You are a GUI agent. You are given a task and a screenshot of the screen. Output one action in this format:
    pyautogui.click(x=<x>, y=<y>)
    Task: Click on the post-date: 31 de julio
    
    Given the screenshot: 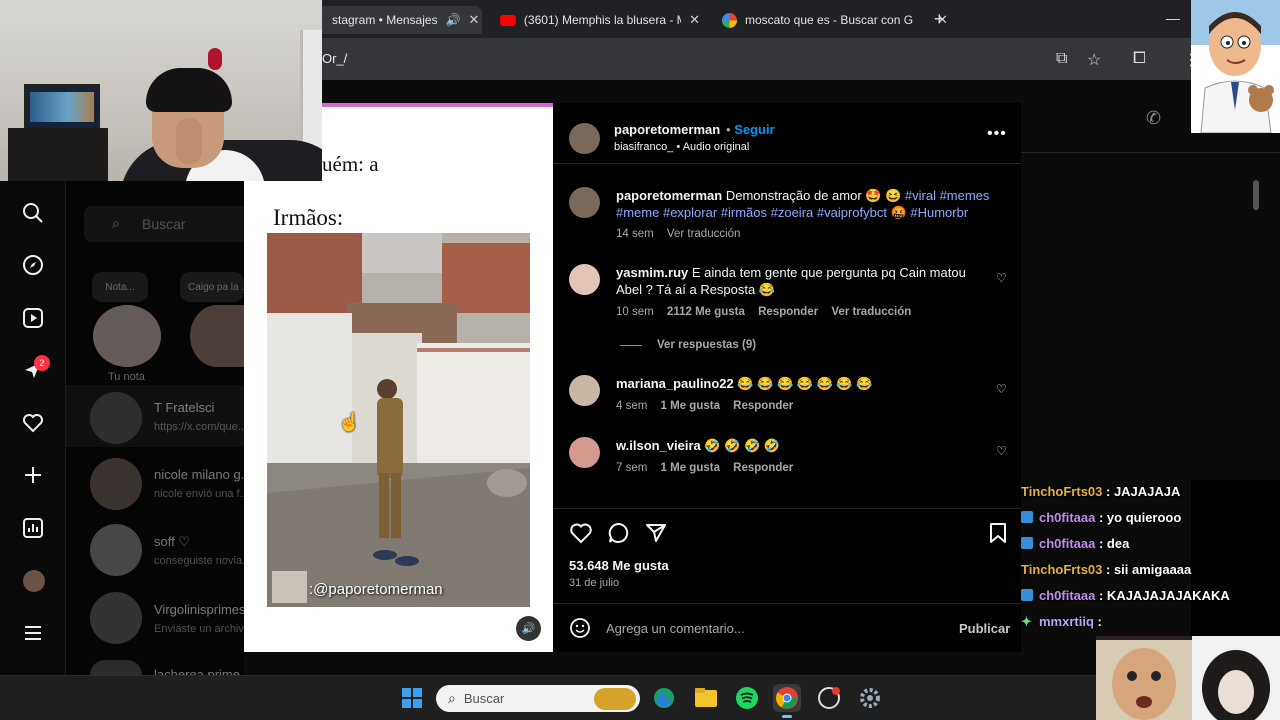 What is the action you would take?
    pyautogui.click(x=594, y=583)
    